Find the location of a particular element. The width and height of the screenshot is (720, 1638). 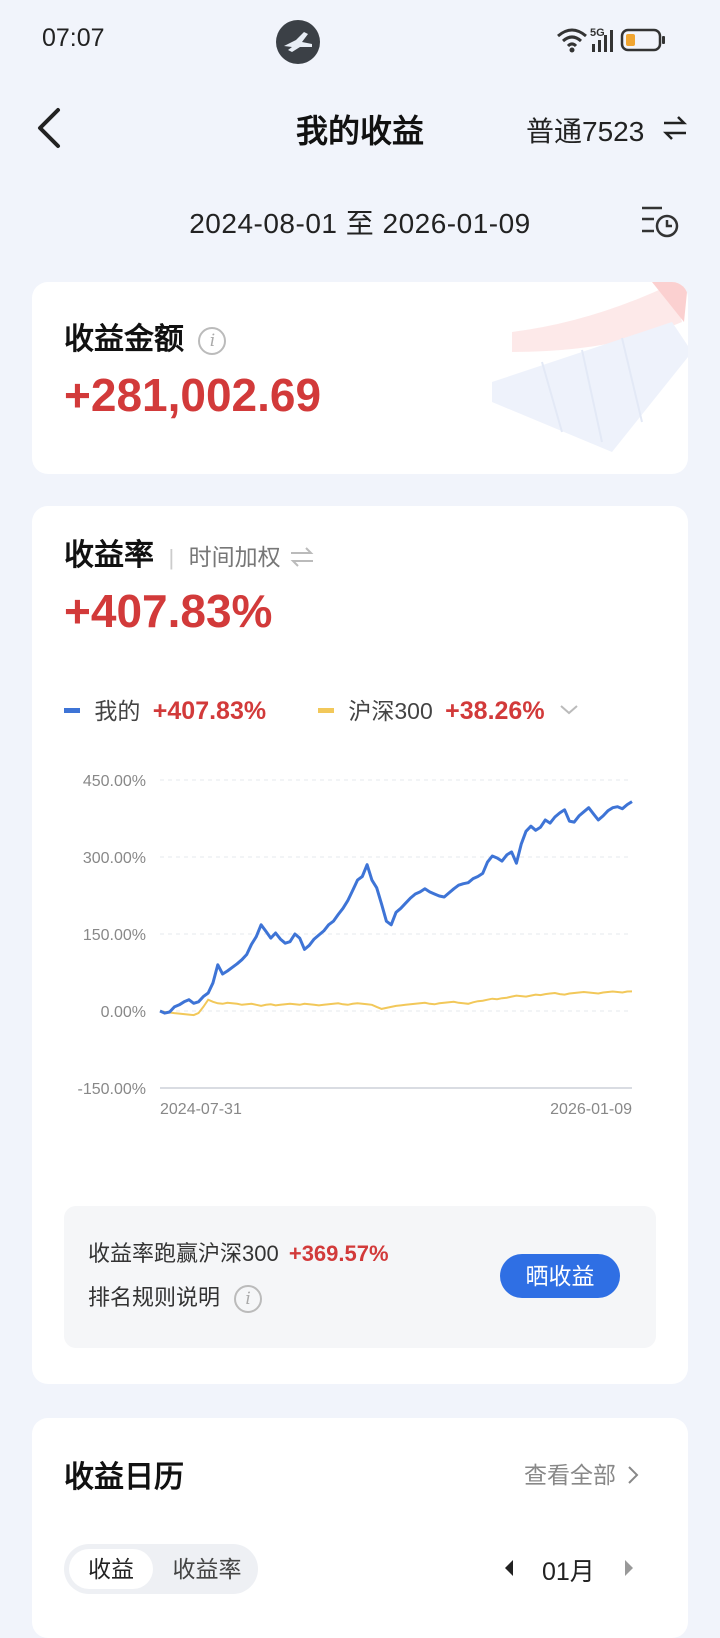

y-tick-label: 300.00% is located at coordinates (114, 858).